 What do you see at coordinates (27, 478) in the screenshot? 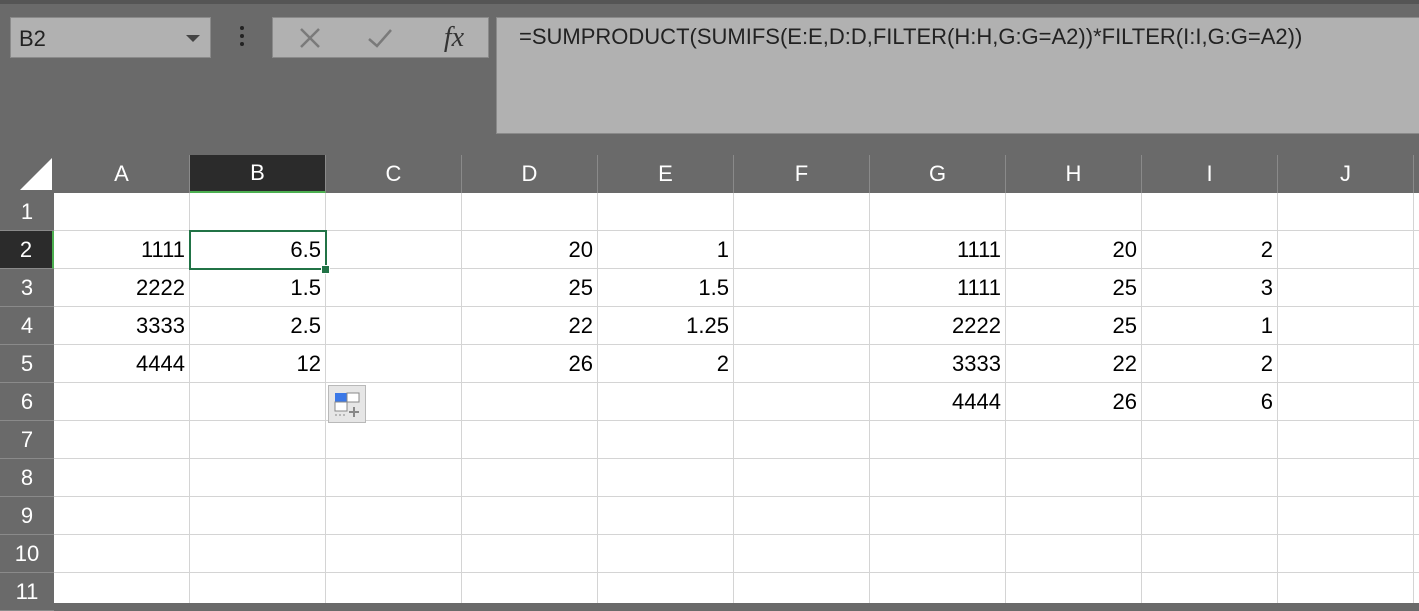
I see `row-header-8: 8` at bounding box center [27, 478].